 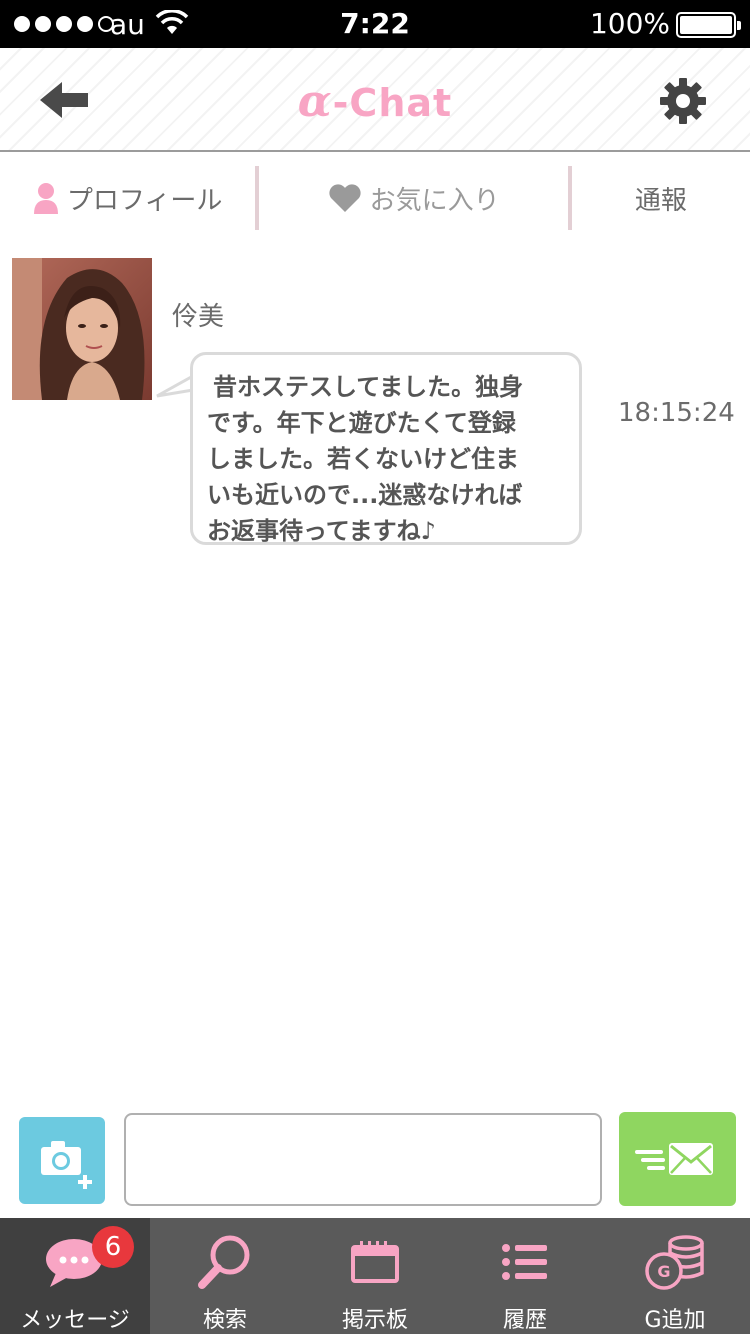 What do you see at coordinates (675, 1320) in the screenshot?
I see `nav-label: G追加` at bounding box center [675, 1320].